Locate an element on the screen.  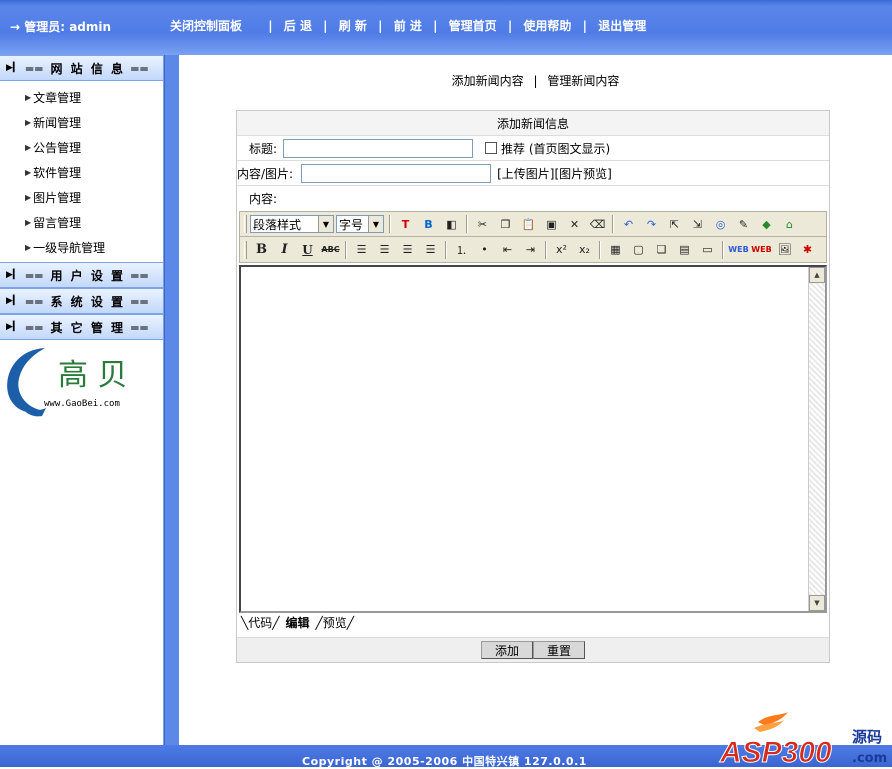
scroll-down-icon: ▼ is located at coordinates (817, 603).